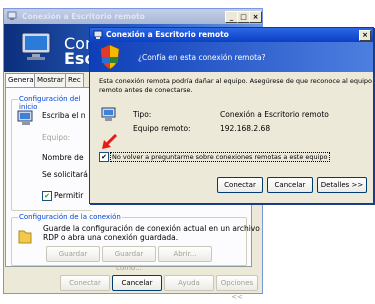 This screenshot has height=304, width=375. Describe the element at coordinates (245, 128) in the screenshot. I see `remote-computer-value: 192.168.2.68` at that location.